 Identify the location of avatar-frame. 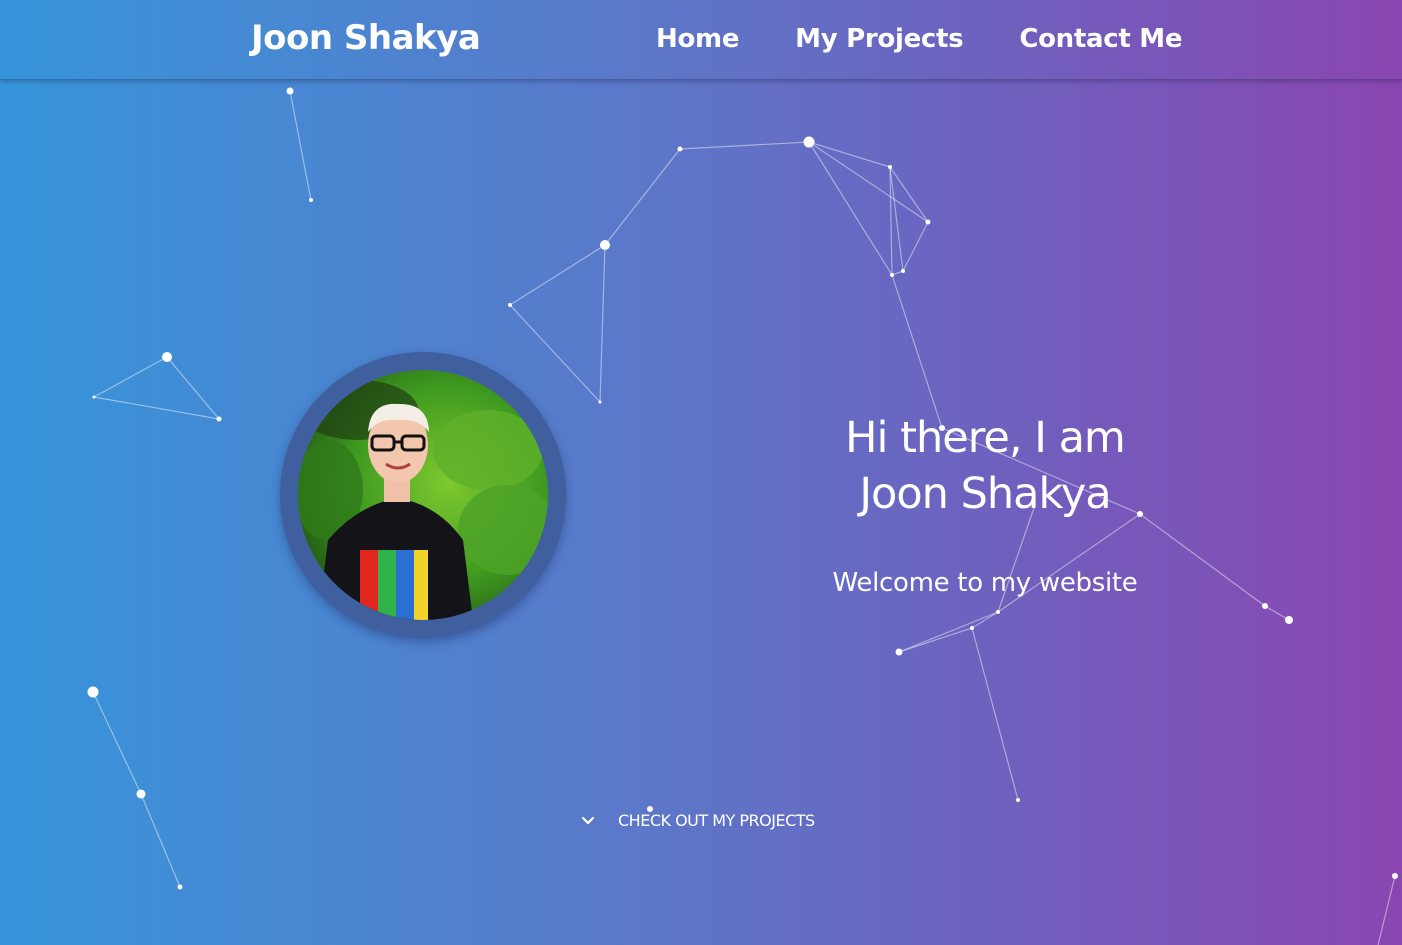
(423, 495).